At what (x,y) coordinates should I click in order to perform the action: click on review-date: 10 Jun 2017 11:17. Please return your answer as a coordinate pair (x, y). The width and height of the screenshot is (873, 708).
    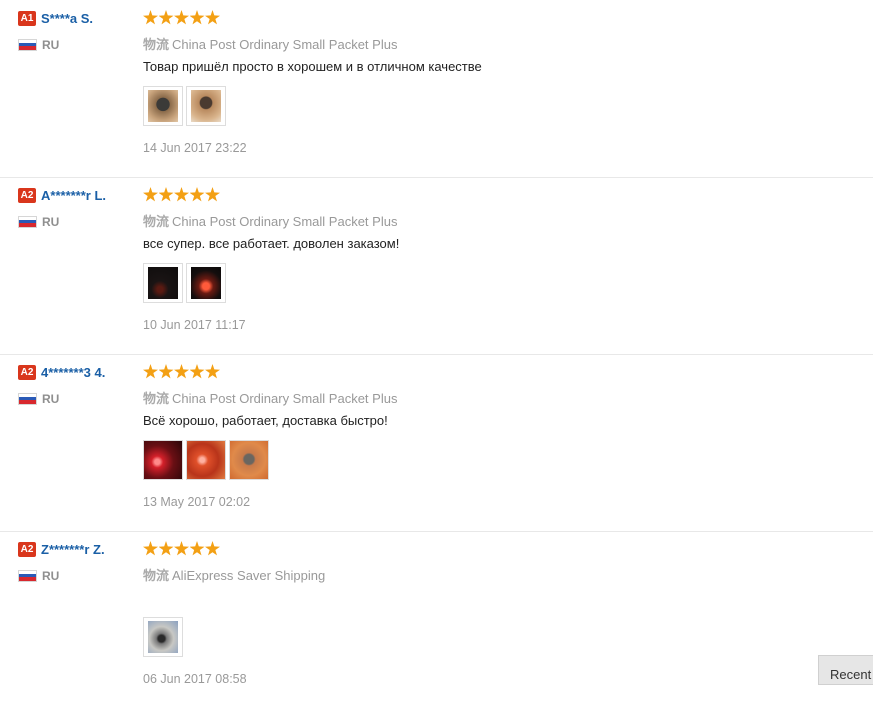
    Looking at the image, I should click on (194, 325).